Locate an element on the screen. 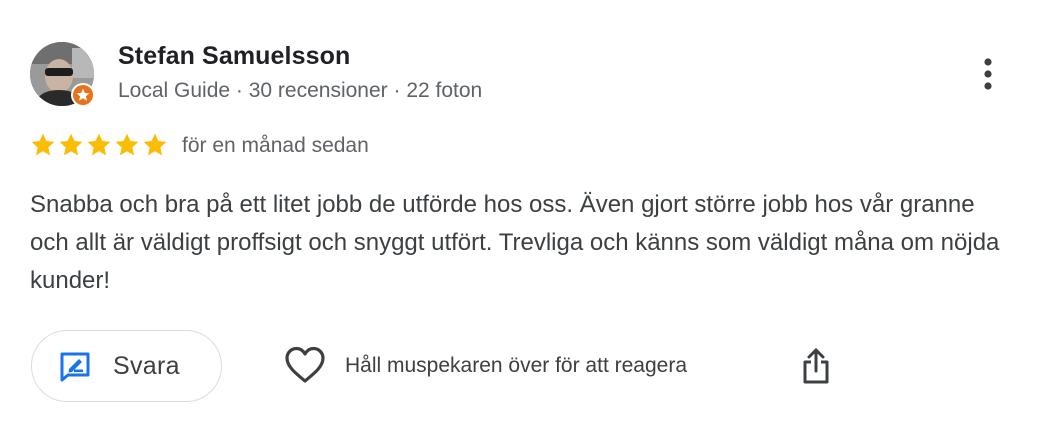 This screenshot has width=1038, height=426. author-name: Stefan Samuelsson is located at coordinates (234, 56).